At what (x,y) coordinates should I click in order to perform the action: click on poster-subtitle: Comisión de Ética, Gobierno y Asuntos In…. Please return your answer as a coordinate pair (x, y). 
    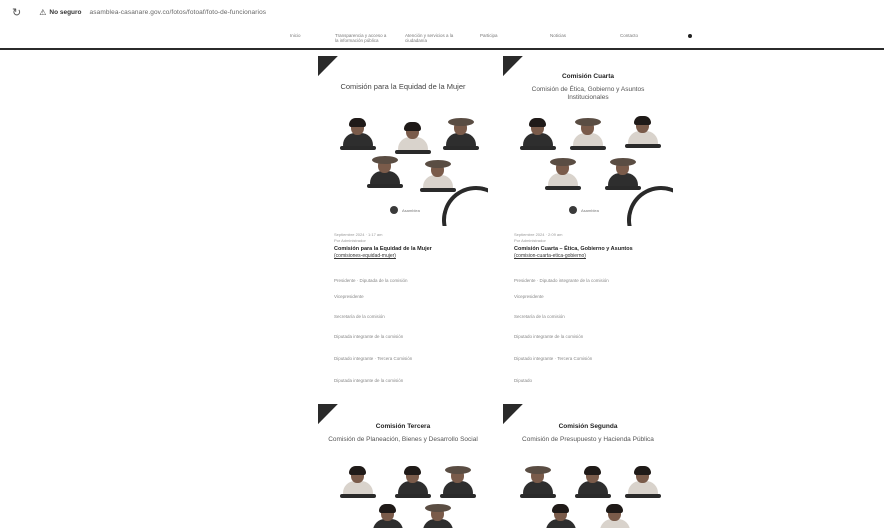
    Looking at the image, I should click on (588, 93).